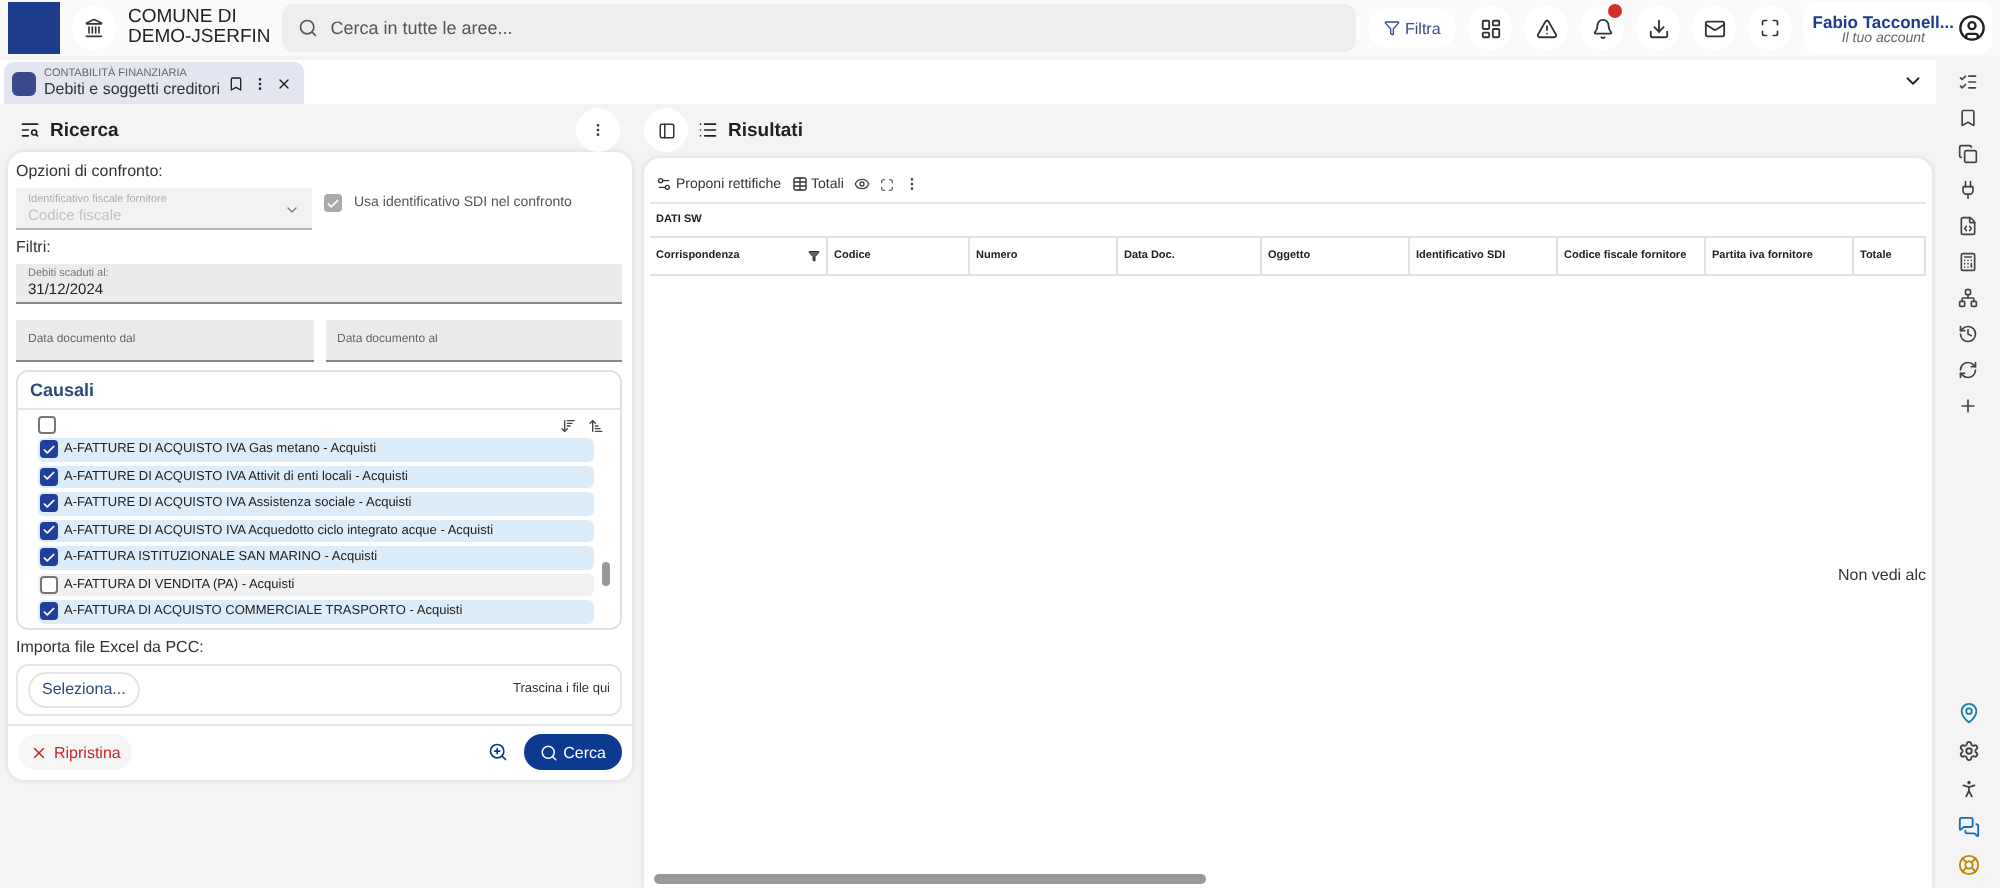 The width and height of the screenshot is (2000, 888). What do you see at coordinates (34, 247) in the screenshot?
I see `section-label: Filtri:` at bounding box center [34, 247].